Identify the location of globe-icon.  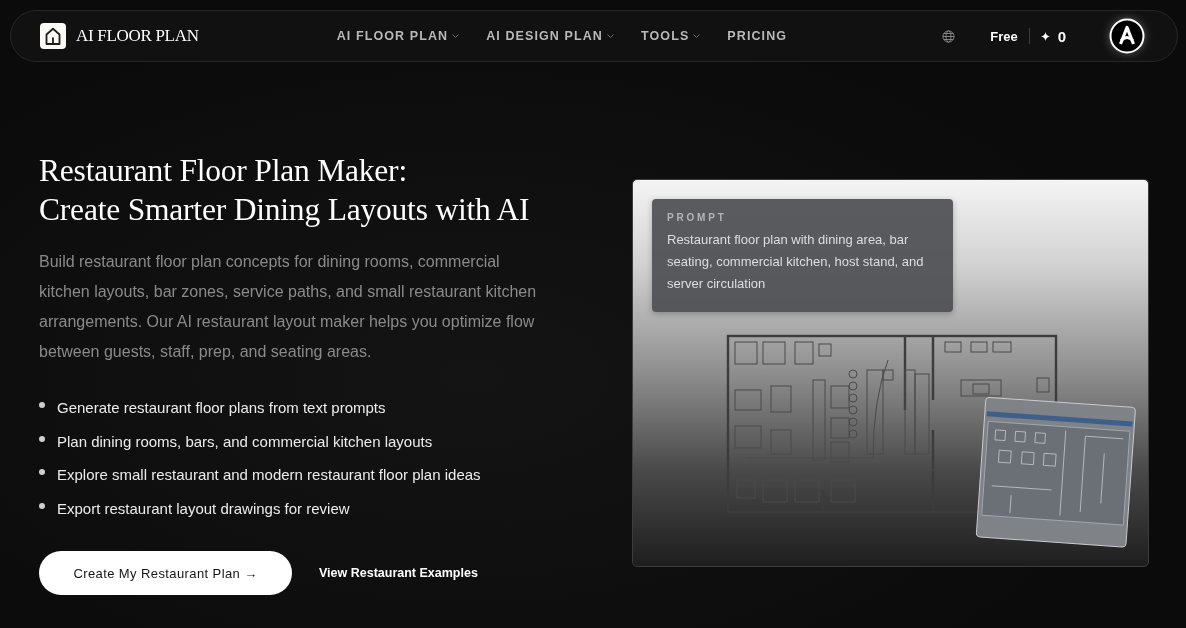
(949, 36).